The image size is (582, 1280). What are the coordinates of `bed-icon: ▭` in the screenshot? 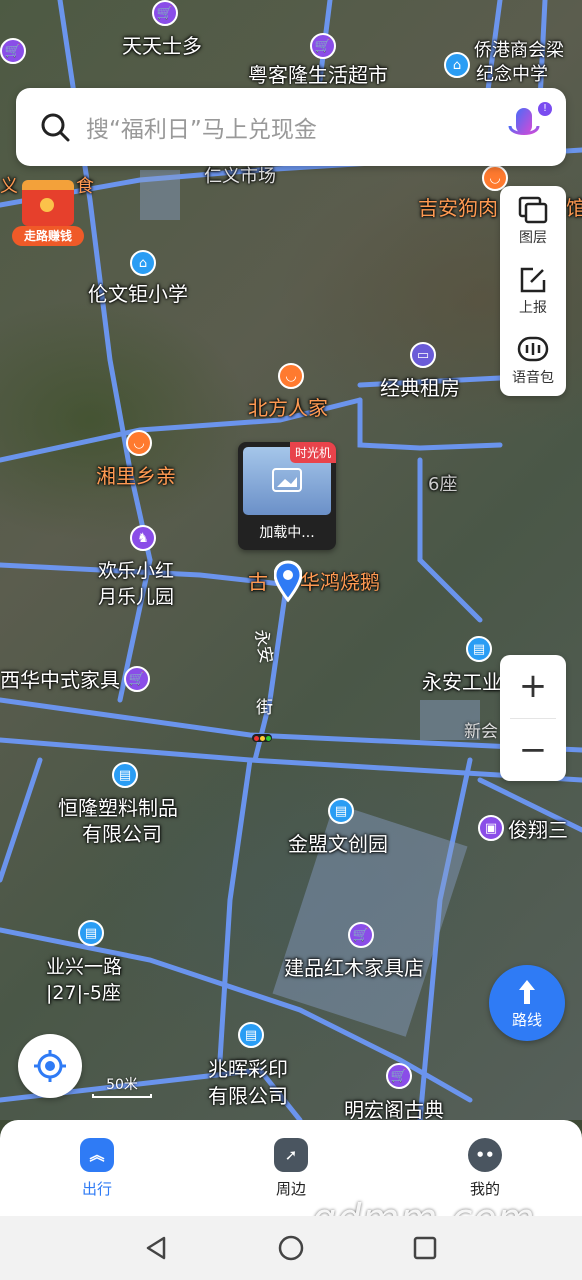 It's located at (423, 355).